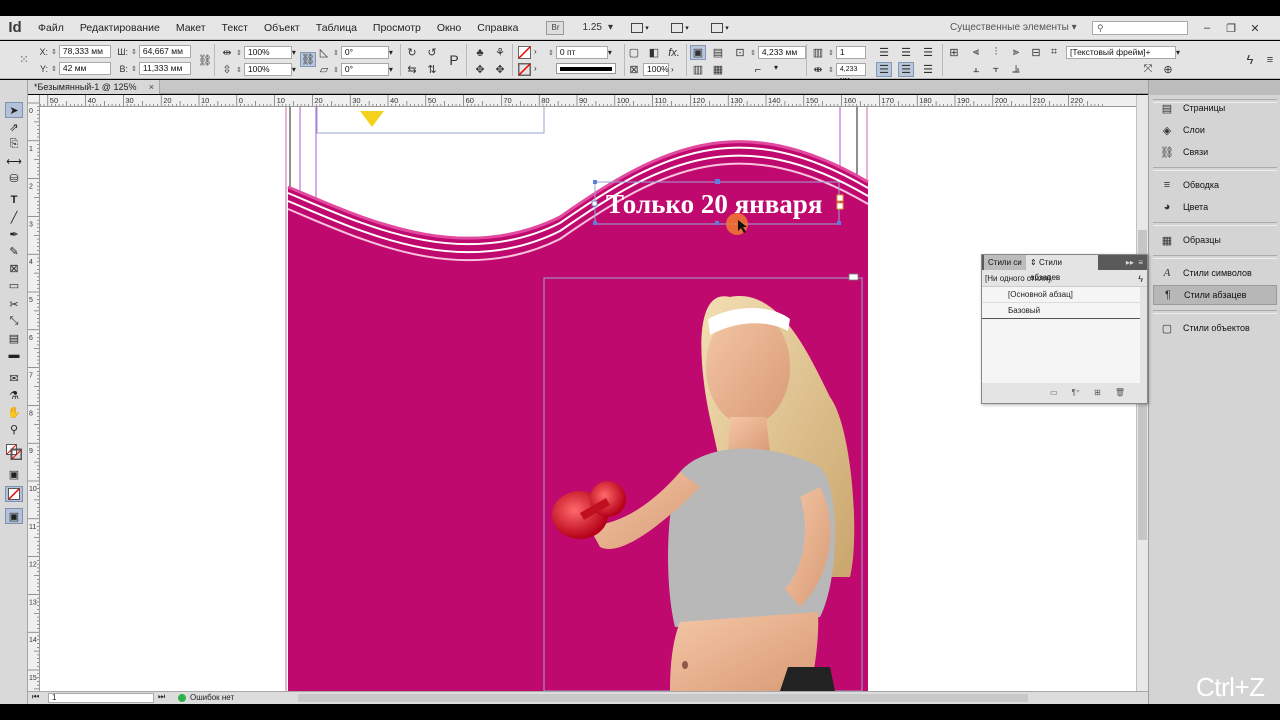  What do you see at coordinates (480, 52) in the screenshot?
I see `select-container-icon: ♣` at bounding box center [480, 52].